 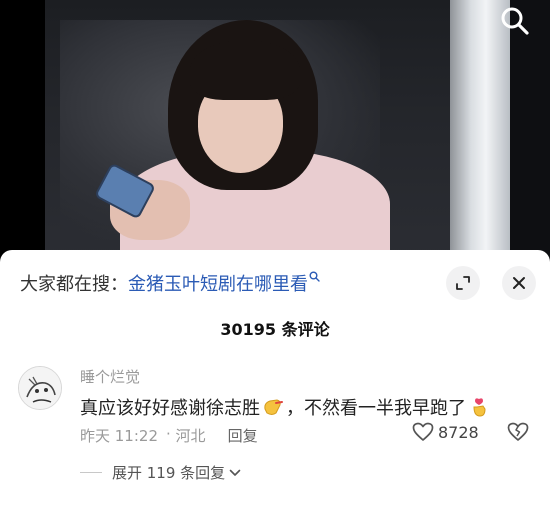 I want to click on expand-replies-button: 展开 119 条回复, so click(x=160, y=472).